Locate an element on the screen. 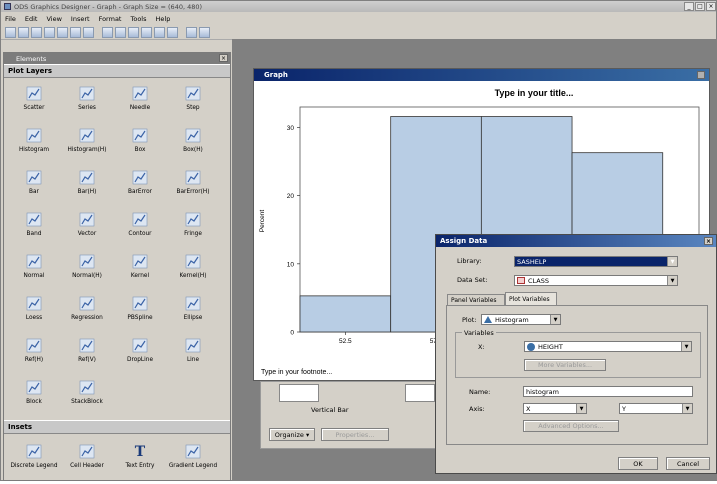 This screenshot has height=484, width=717. ok-button: OK is located at coordinates (638, 463).